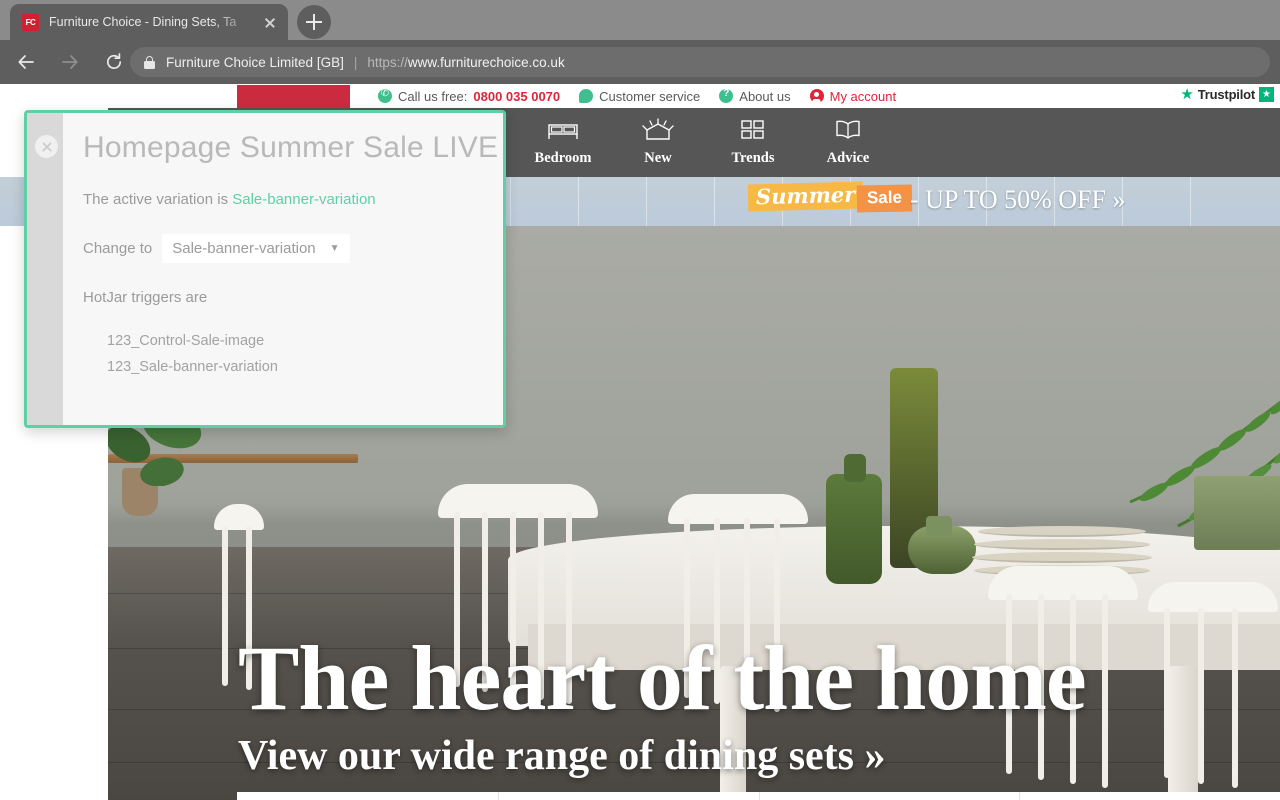  Describe the element at coordinates (939, 526) in the screenshot. I see `round-vase-neck` at that location.